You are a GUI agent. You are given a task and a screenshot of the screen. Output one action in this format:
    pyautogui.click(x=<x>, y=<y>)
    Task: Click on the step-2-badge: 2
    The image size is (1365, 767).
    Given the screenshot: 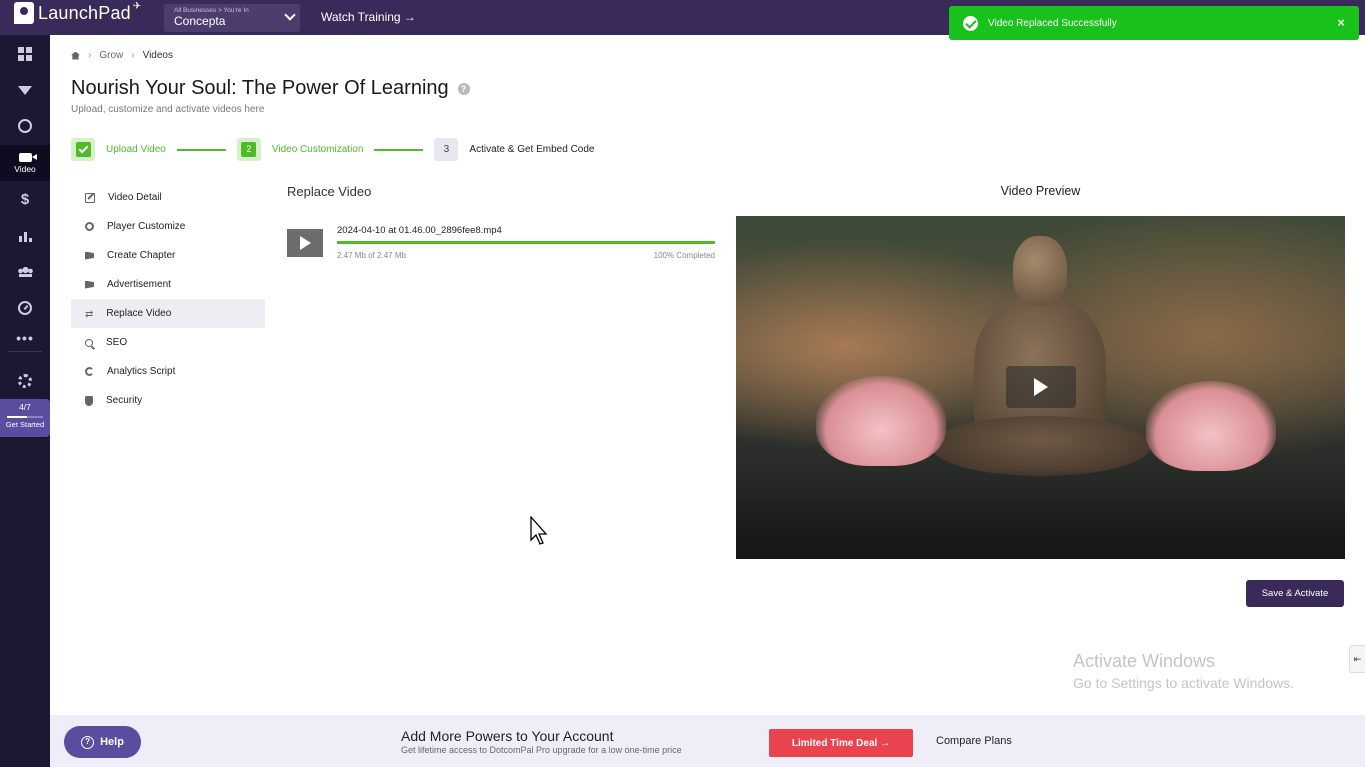 What is the action you would take?
    pyautogui.click(x=248, y=149)
    